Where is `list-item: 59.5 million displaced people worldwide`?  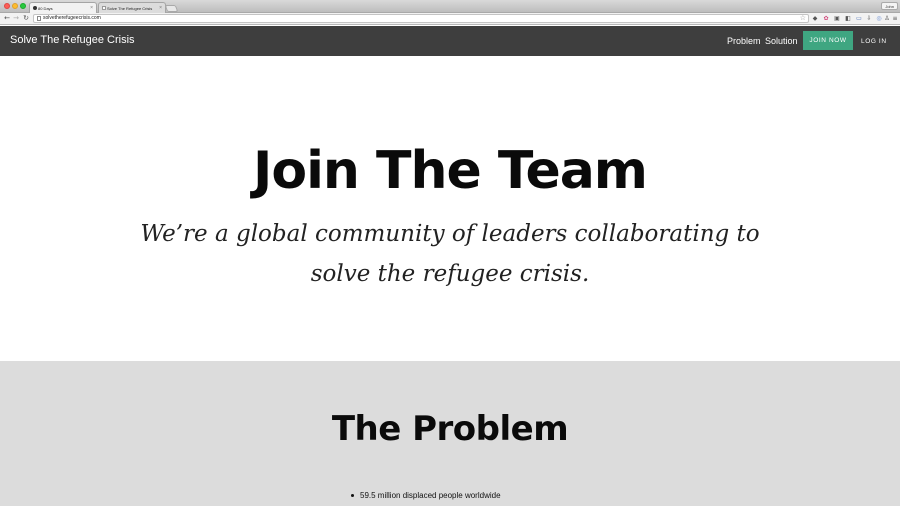 list-item: 59.5 million displaced people worldwide is located at coordinates (426, 495).